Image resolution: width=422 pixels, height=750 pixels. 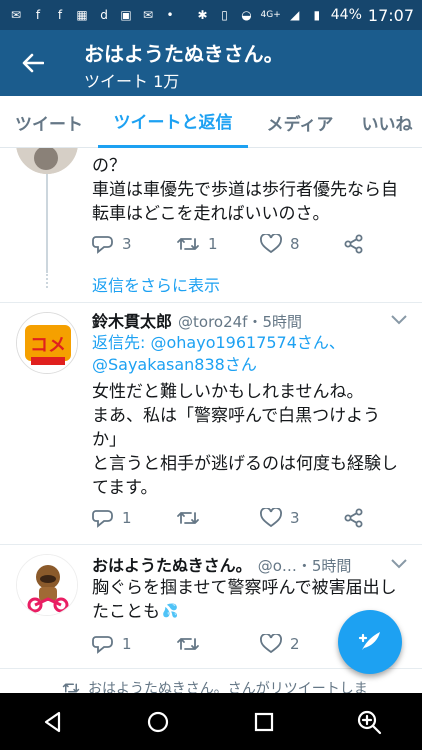 What do you see at coordinates (390, 15) in the screenshot?
I see `clock: 17:07` at bounding box center [390, 15].